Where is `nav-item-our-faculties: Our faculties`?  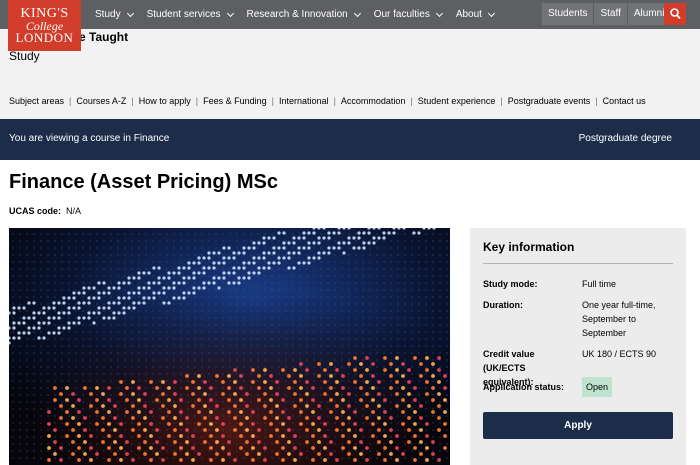
nav-item-our-faculties: Our faculties is located at coordinates (408, 14).